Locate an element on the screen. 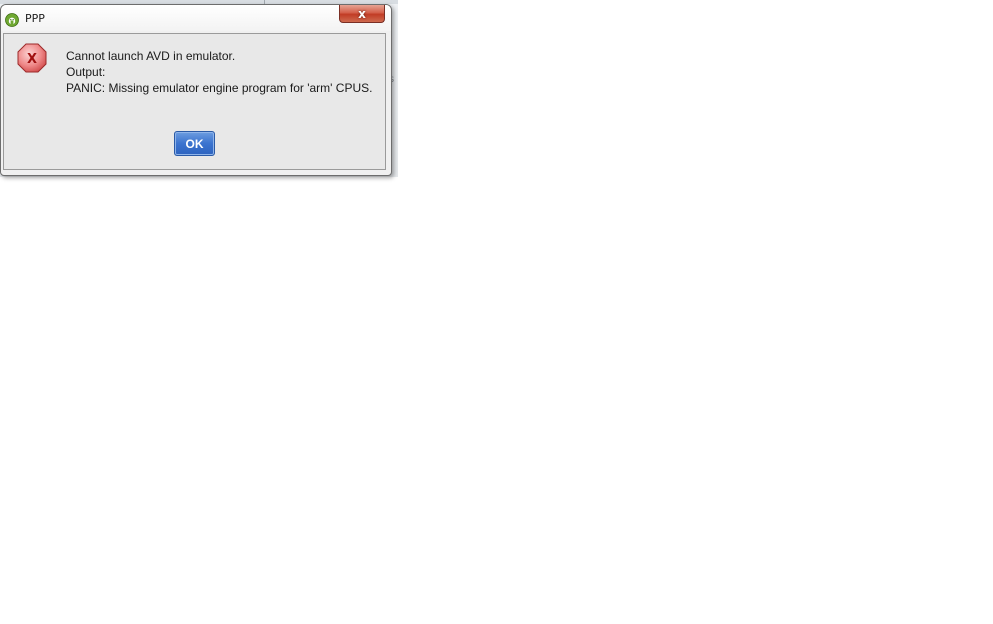  close-icon: x is located at coordinates (362, 13).